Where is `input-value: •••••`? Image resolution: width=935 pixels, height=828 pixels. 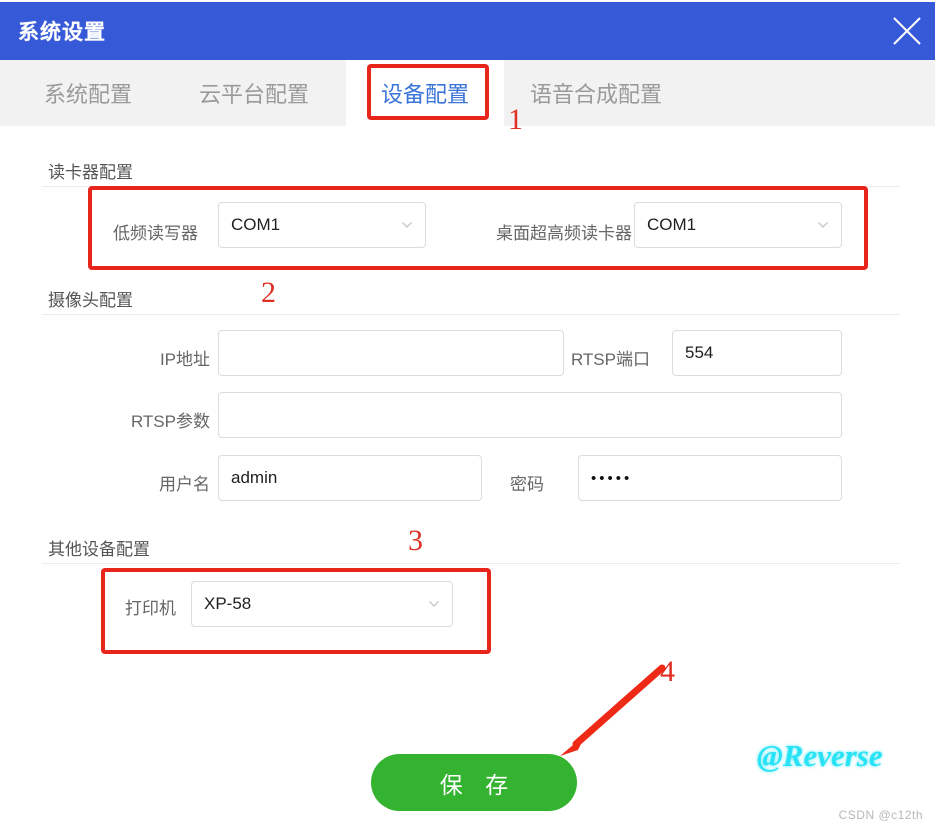 input-value: ••••• is located at coordinates (612, 478).